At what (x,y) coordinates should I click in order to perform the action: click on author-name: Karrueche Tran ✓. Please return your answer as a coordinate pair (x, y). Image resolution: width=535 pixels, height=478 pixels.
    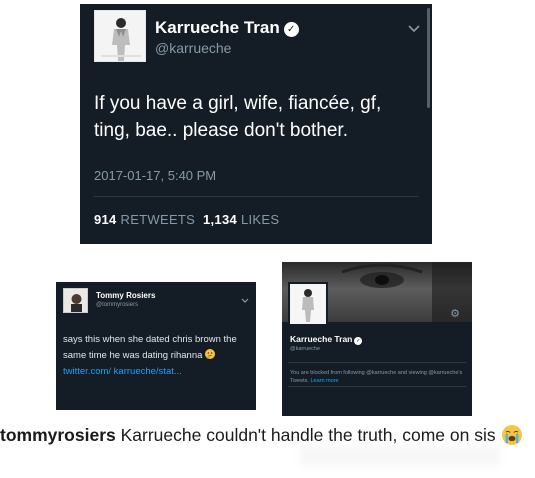
    Looking at the image, I should click on (227, 28).